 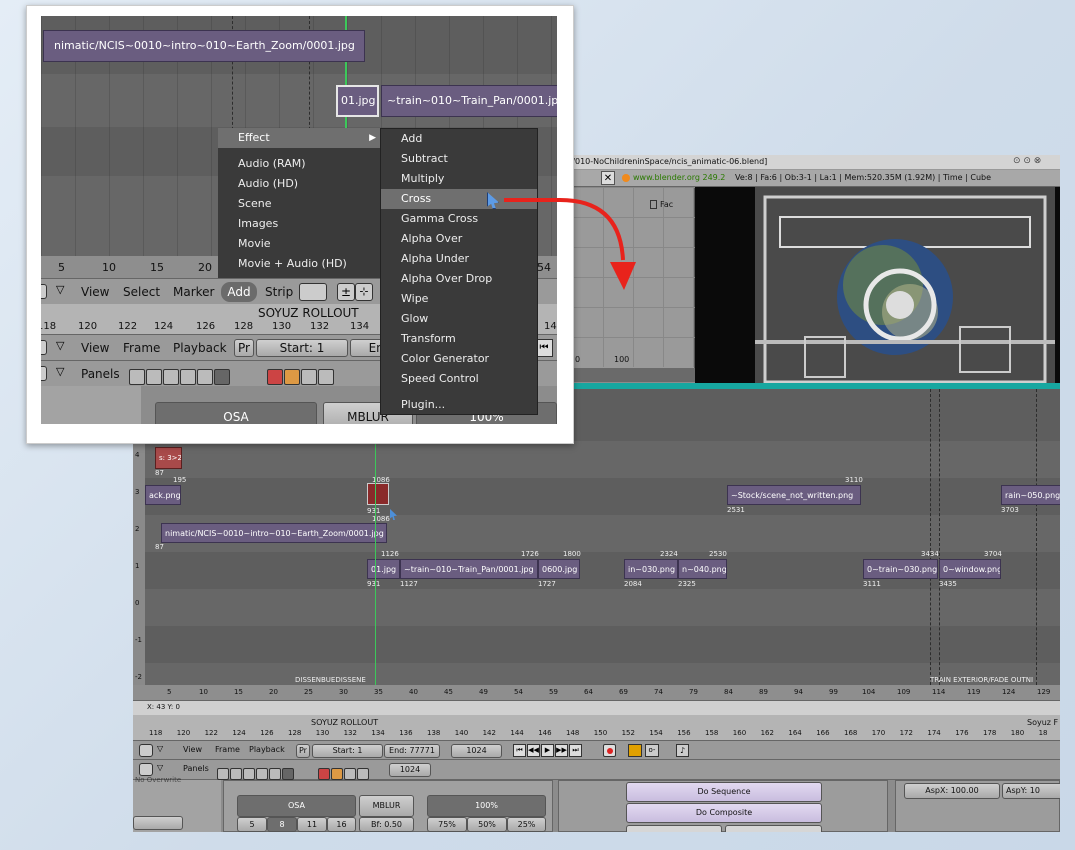 What do you see at coordinates (575, 750) in the screenshot?
I see `jump-end-icon: ⏭` at bounding box center [575, 750].